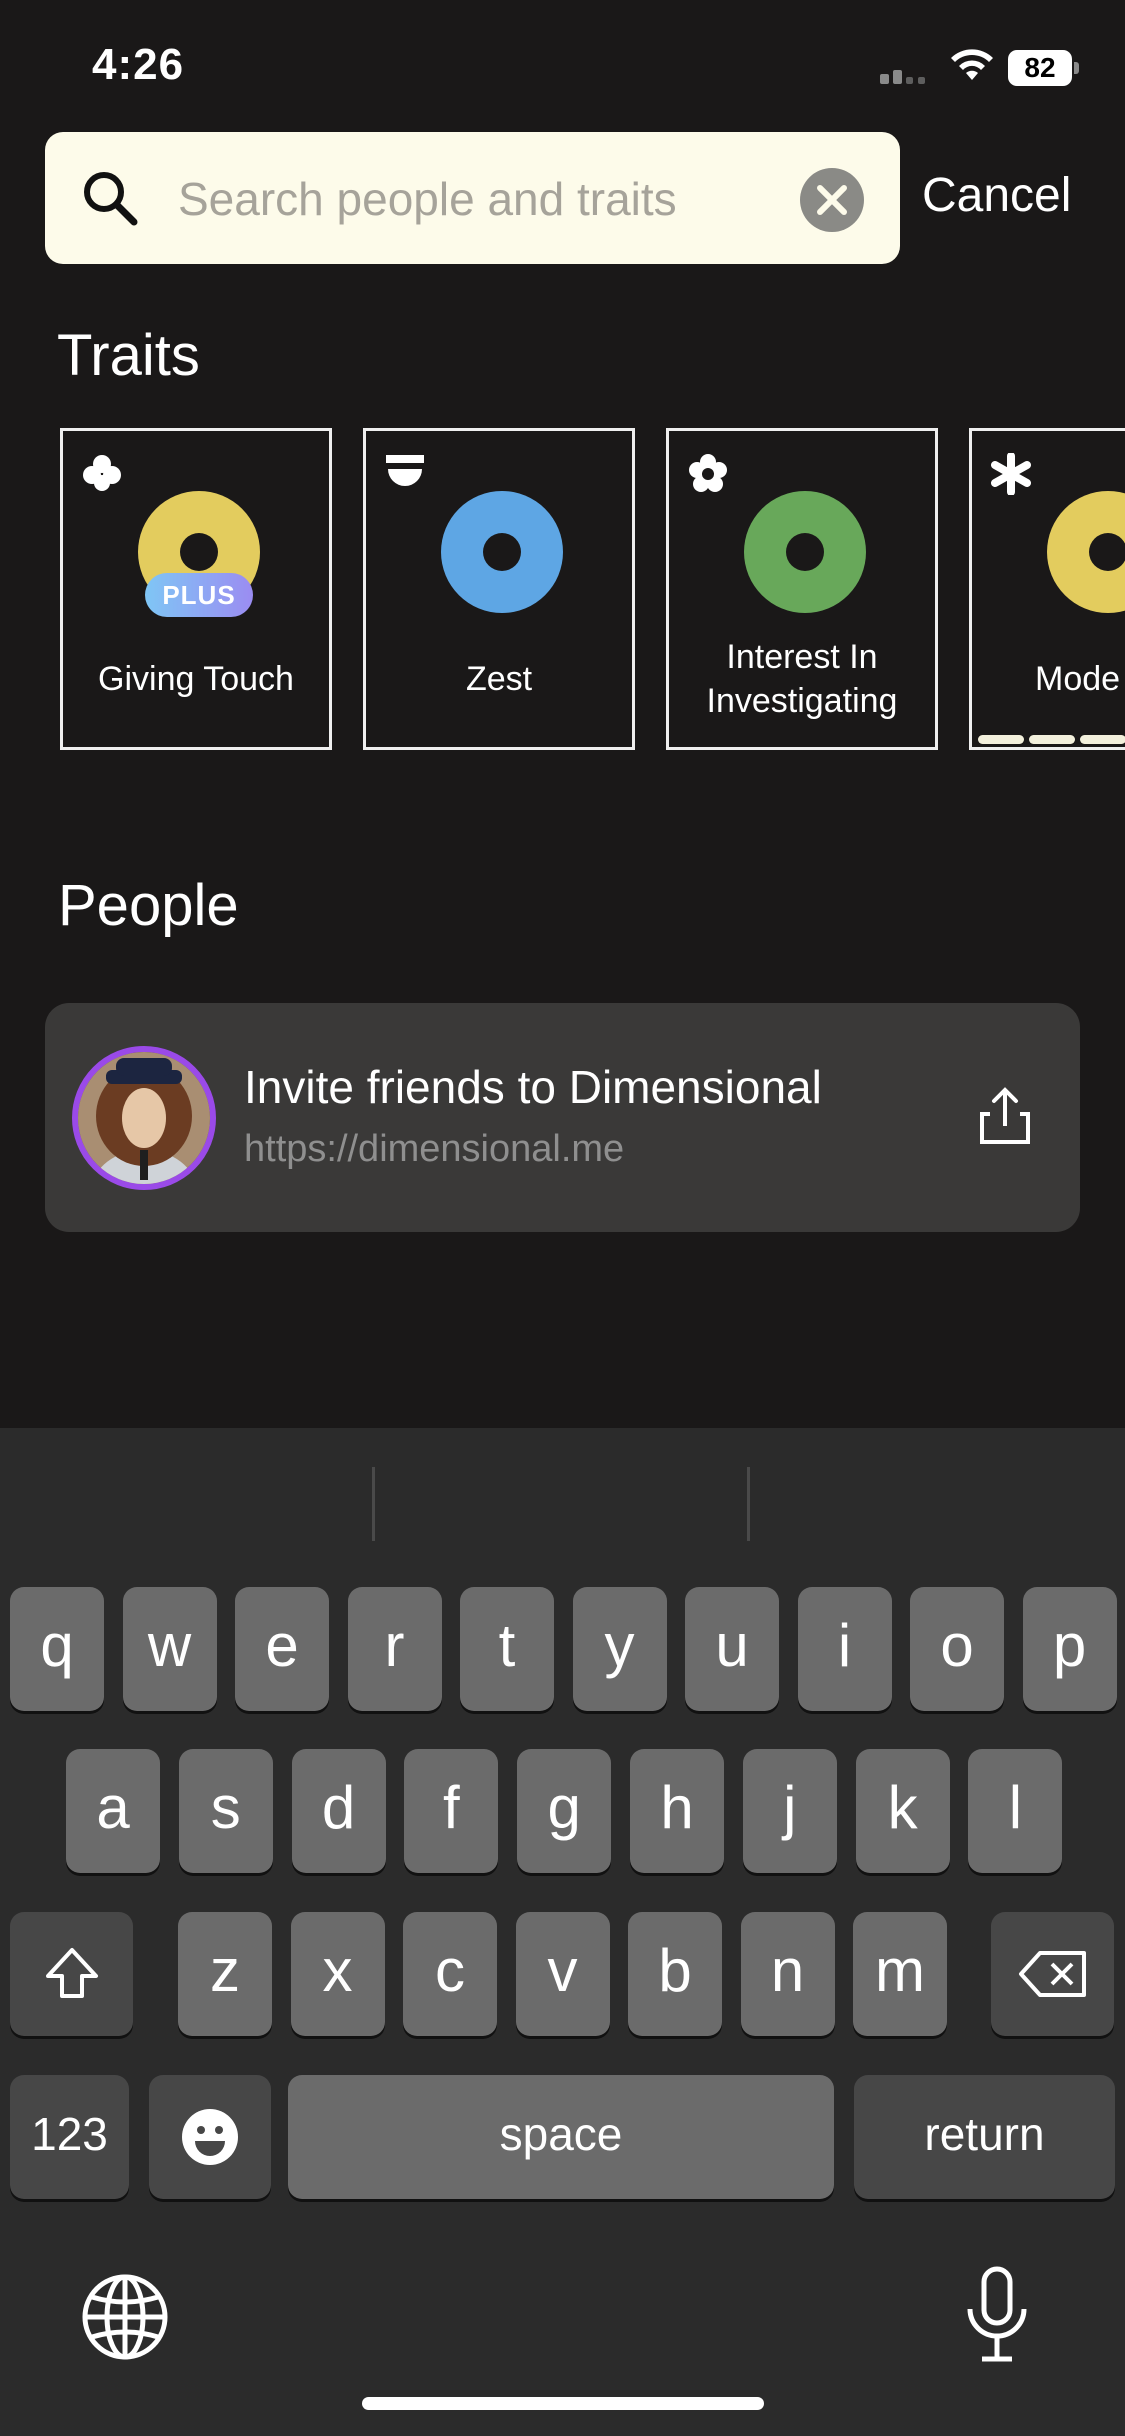 The width and height of the screenshot is (1125, 2436). I want to click on trait-label: Mode, so click(1078, 679).